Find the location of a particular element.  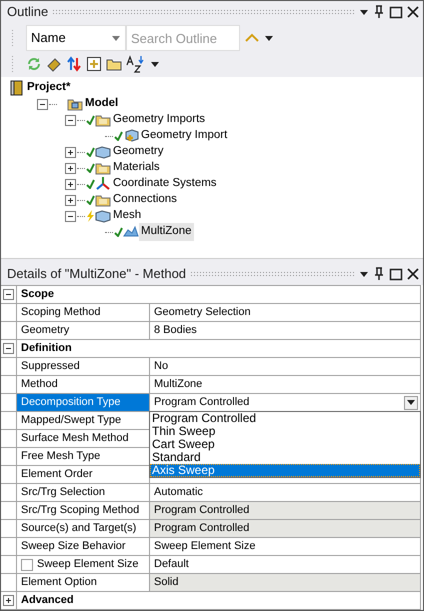

property-value: Sweep Element Size is located at coordinates (205, 546).